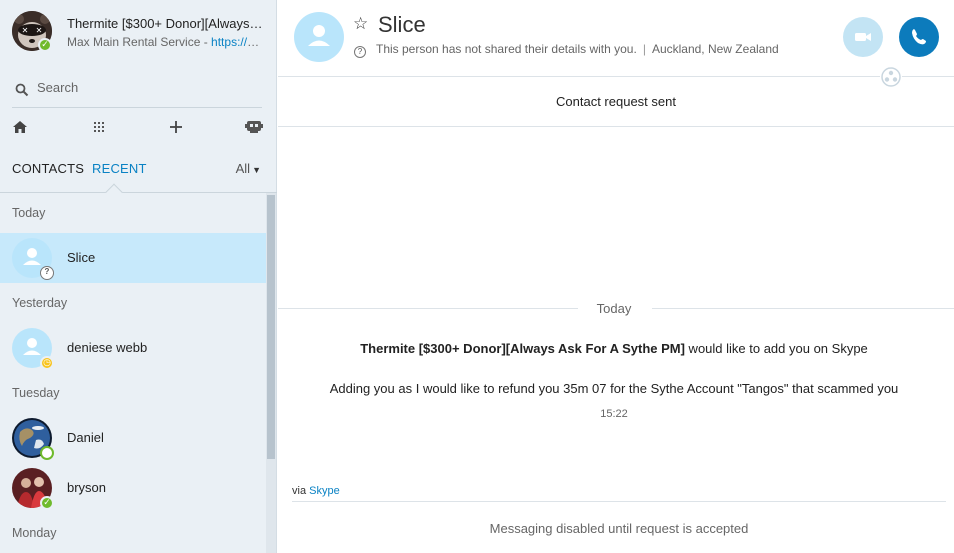 This screenshot has width=954, height=553. What do you see at coordinates (139, 42) in the screenshot?
I see `mood-text: Max Main Rental Service -` at bounding box center [139, 42].